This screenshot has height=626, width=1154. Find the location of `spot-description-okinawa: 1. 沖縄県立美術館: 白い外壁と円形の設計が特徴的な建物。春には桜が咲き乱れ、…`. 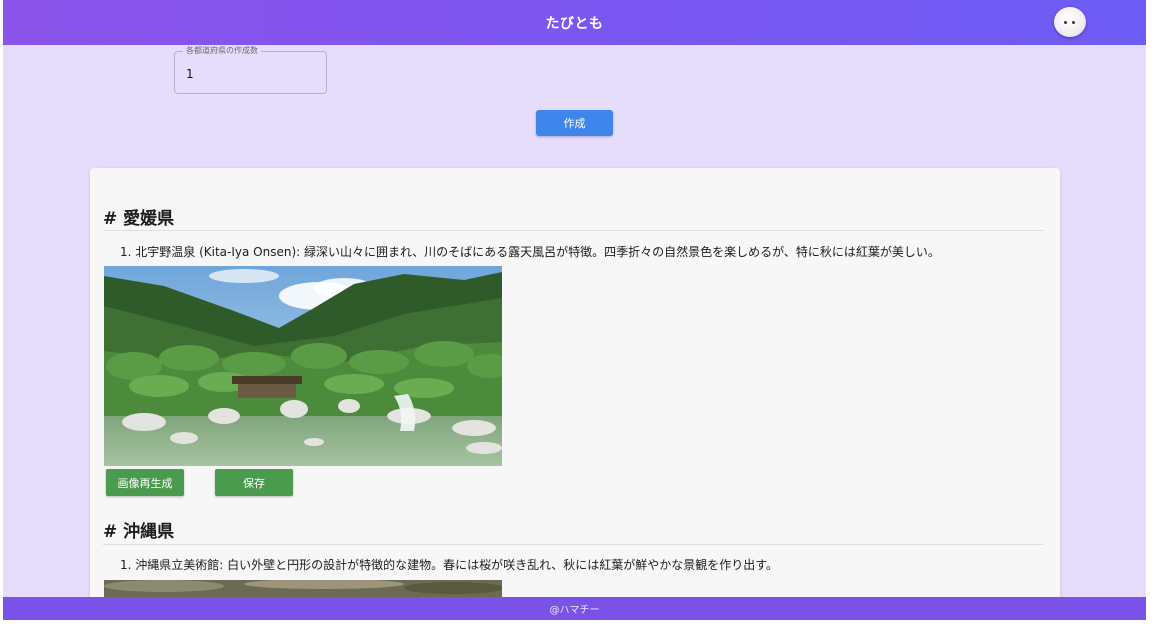

spot-description-okinawa: 1. 沖縄県立美術館: 白い外壁と円形の設計が特徴的な建物。春には桜が咲き乱れ、… is located at coordinates (449, 565).